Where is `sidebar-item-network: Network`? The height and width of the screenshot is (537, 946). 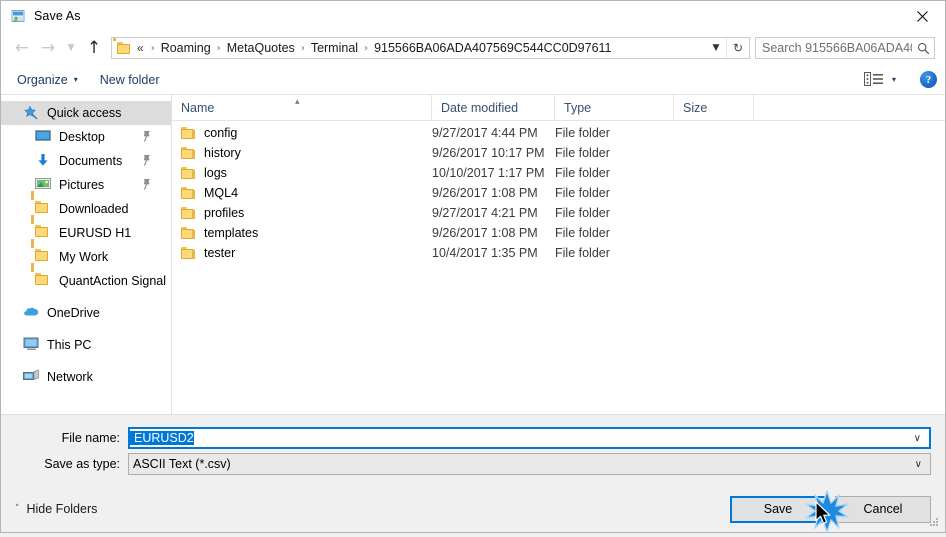 sidebar-item-network: Network is located at coordinates (86, 377).